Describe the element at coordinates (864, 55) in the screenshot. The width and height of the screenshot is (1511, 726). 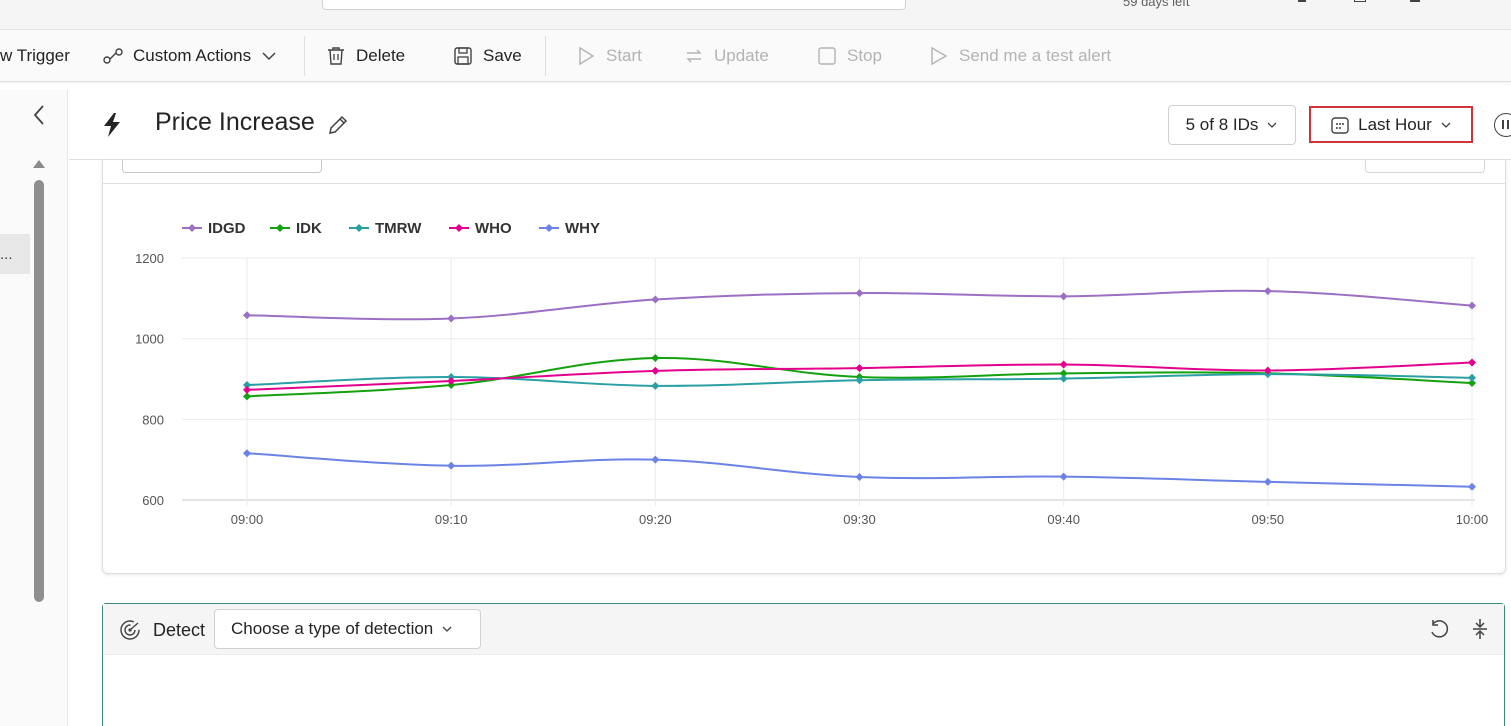
I see `stop-label: Stop` at that location.